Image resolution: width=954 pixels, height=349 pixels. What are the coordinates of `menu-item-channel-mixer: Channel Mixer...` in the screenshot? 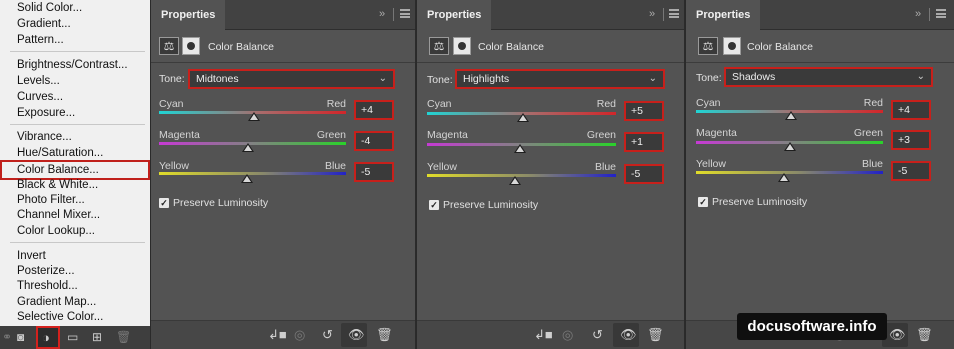 It's located at (58, 215).